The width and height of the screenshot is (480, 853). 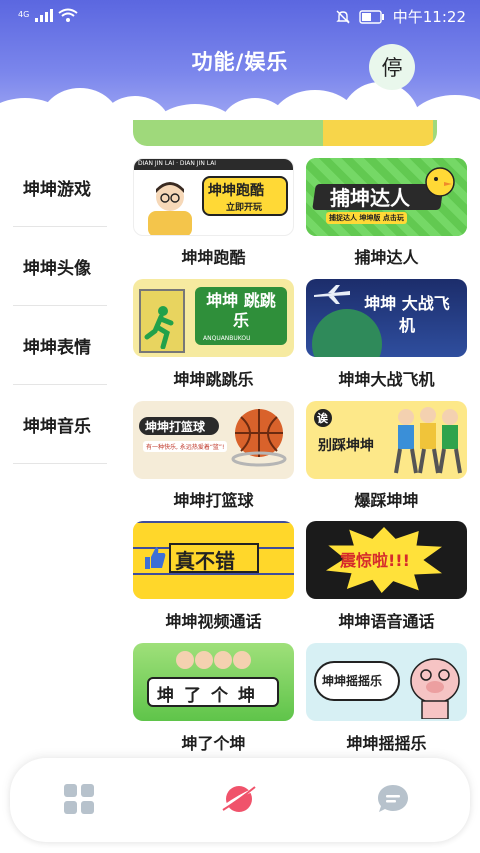 What do you see at coordinates (407, 314) in the screenshot?
I see `banner-plane: 坤坤 大战飞机` at bounding box center [407, 314].